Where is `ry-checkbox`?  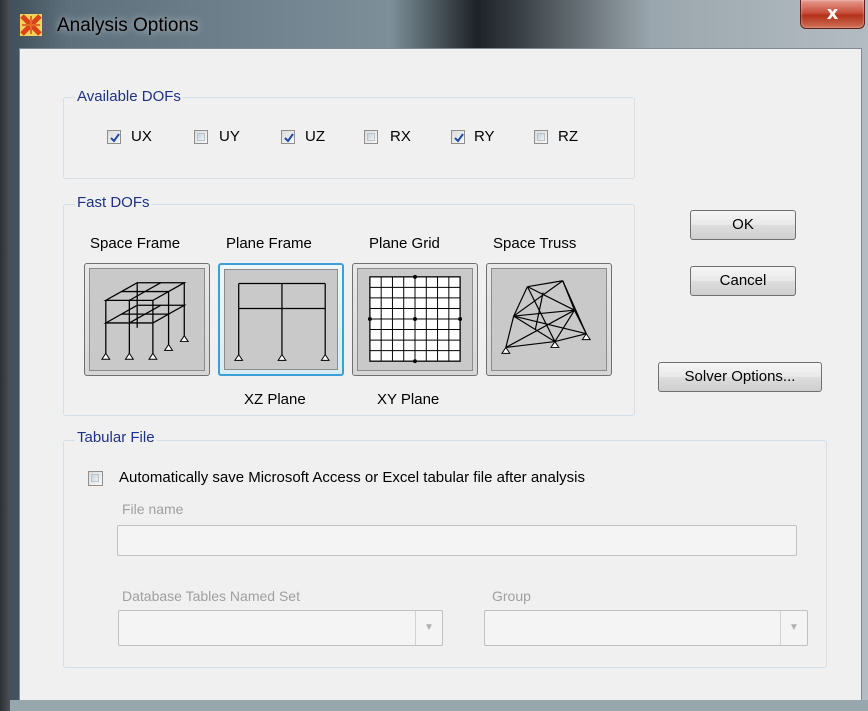 ry-checkbox is located at coordinates (458, 137).